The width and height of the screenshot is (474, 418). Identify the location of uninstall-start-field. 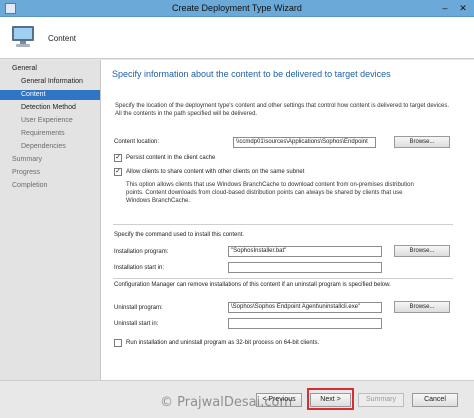
(305, 323).